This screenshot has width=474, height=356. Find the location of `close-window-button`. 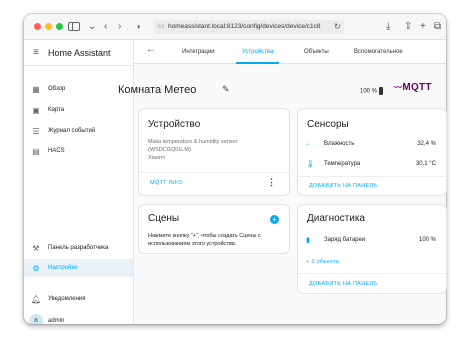

close-window-button is located at coordinates (37, 26).